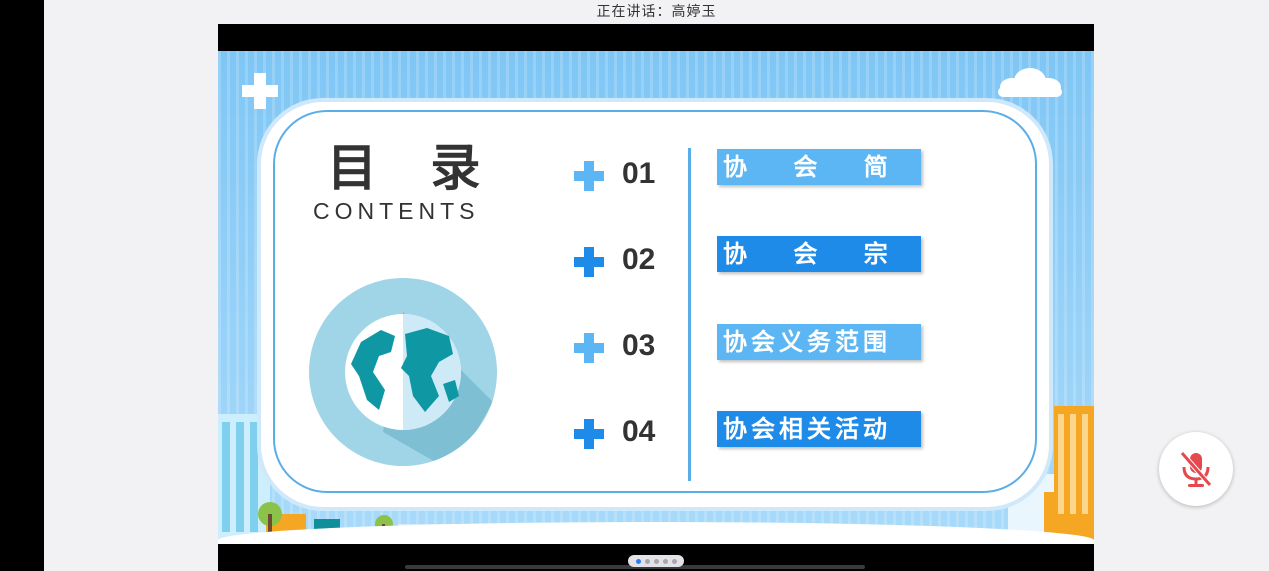  I want to click on toc-item-2: 协 会 宗 旨, so click(819, 270).